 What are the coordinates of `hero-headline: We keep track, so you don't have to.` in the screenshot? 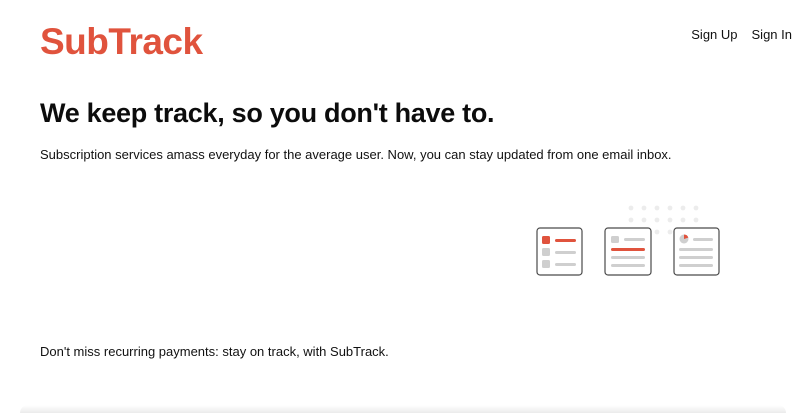 It's located at (267, 113).